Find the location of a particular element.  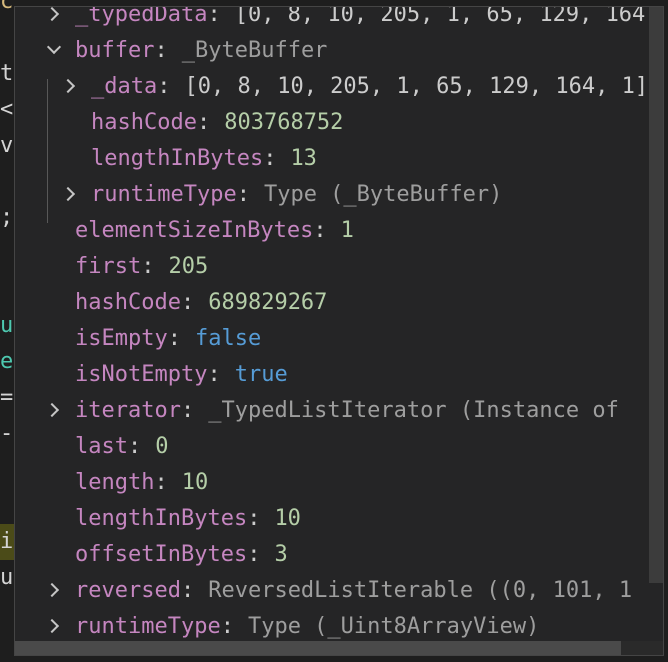

variable-value: _ByteBuffer is located at coordinates (254, 50).